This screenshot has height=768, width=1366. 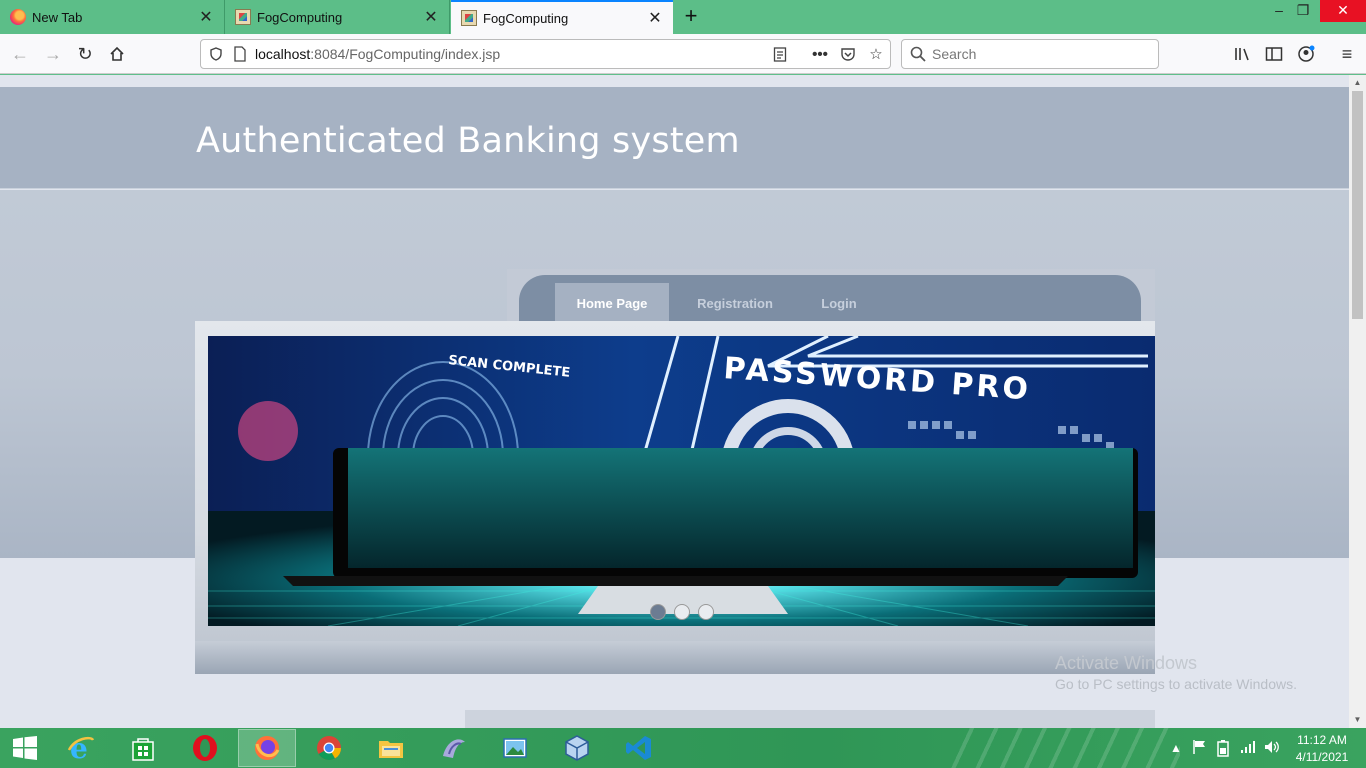 What do you see at coordinates (1243, 54) in the screenshot?
I see `library-icon` at bounding box center [1243, 54].